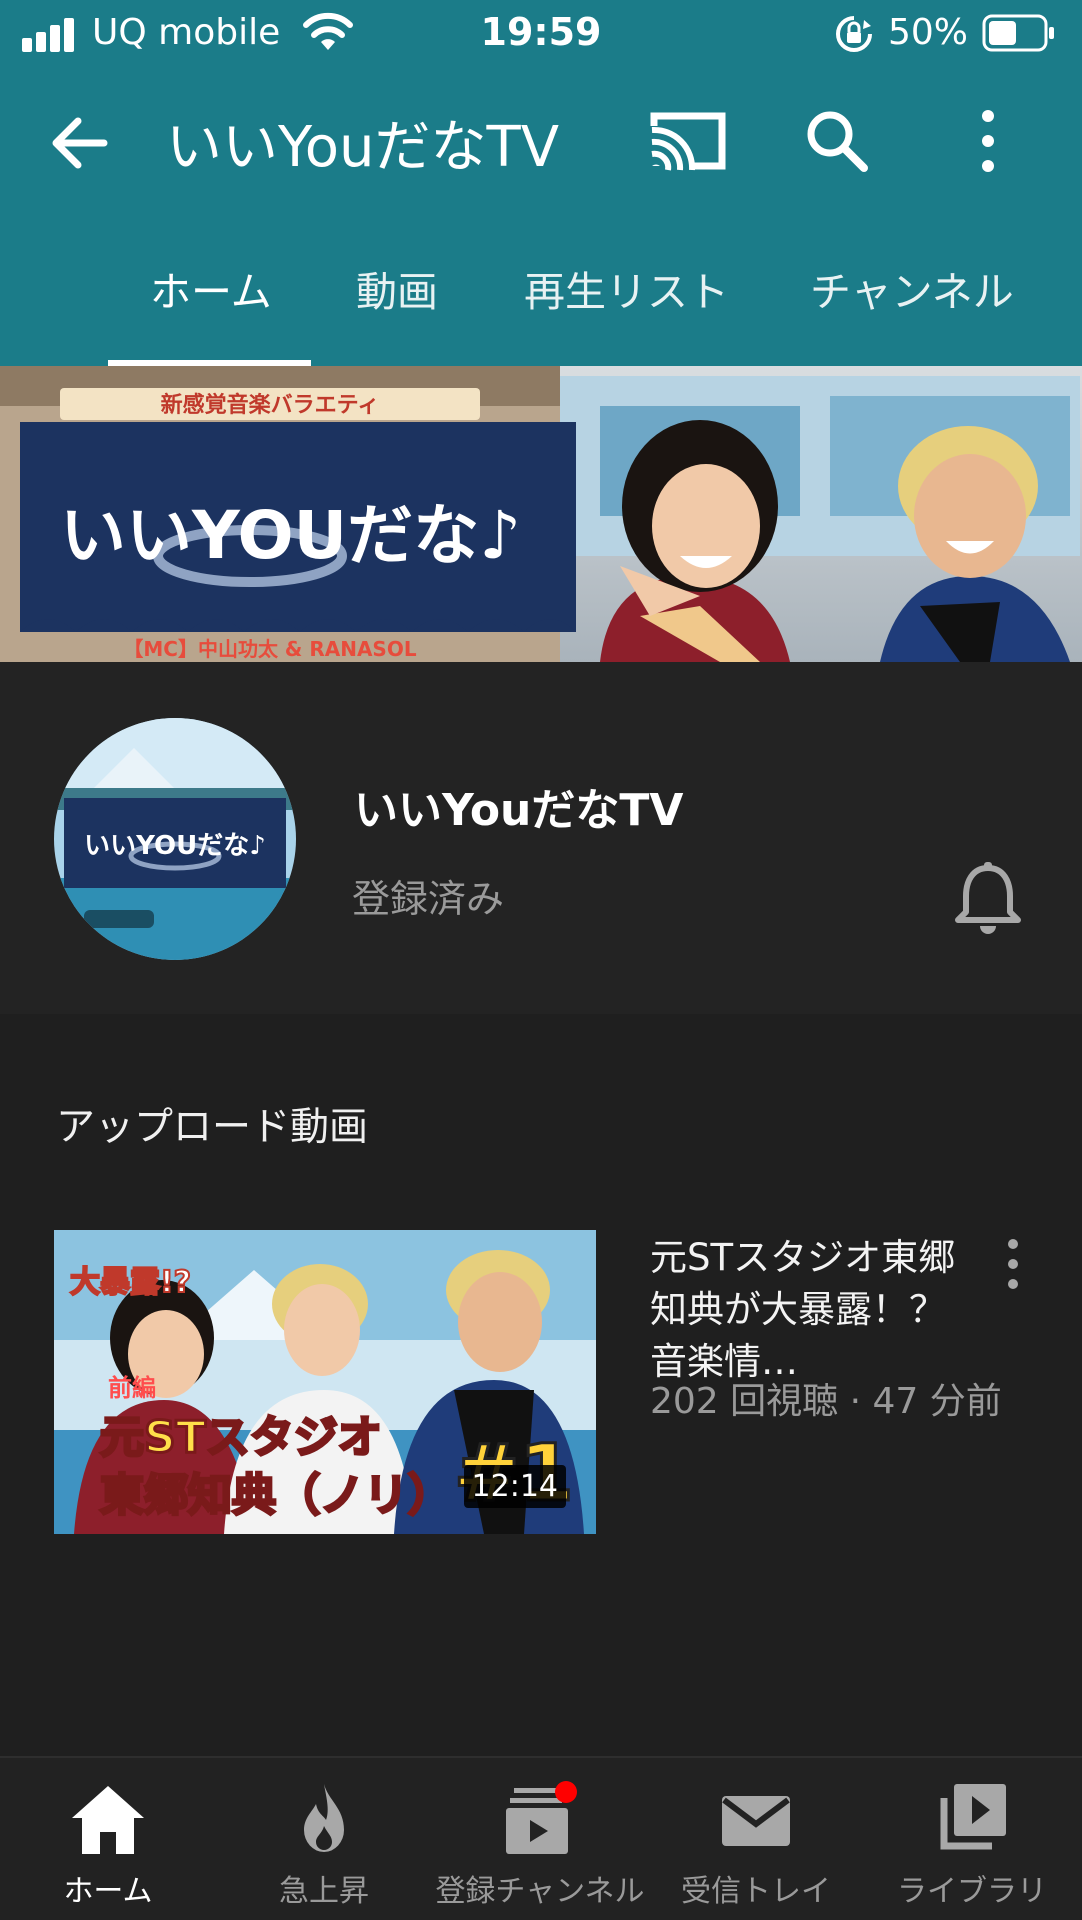 This screenshot has width=1082, height=1920. Describe the element at coordinates (519, 810) in the screenshot. I see `channel-name: いいYouだなTV` at that location.